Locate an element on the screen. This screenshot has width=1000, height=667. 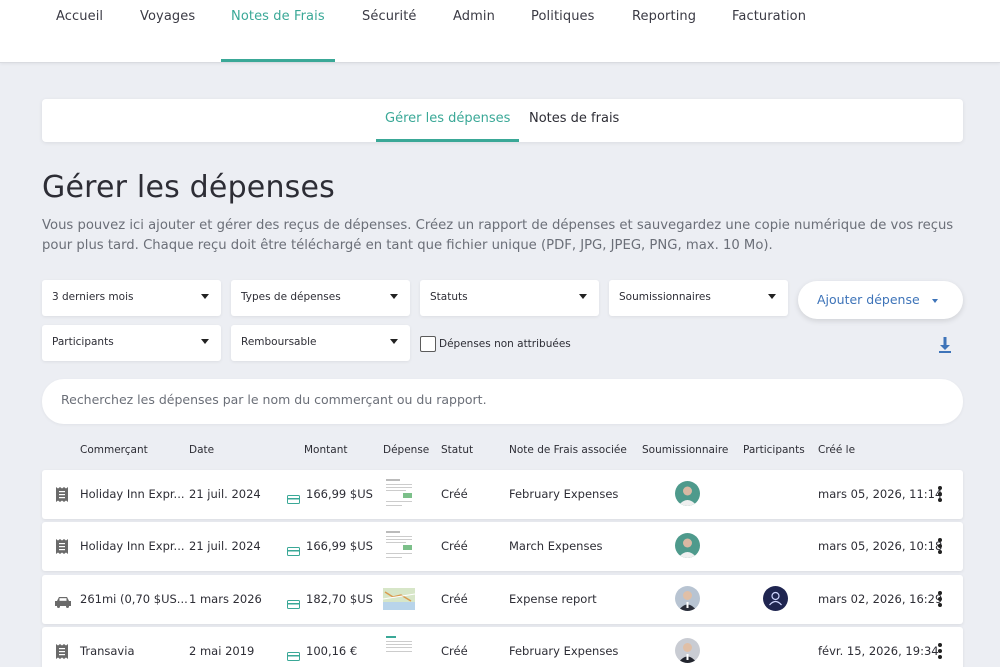
submitters-dropdown-label: Soumissionnaires is located at coordinates (665, 297).